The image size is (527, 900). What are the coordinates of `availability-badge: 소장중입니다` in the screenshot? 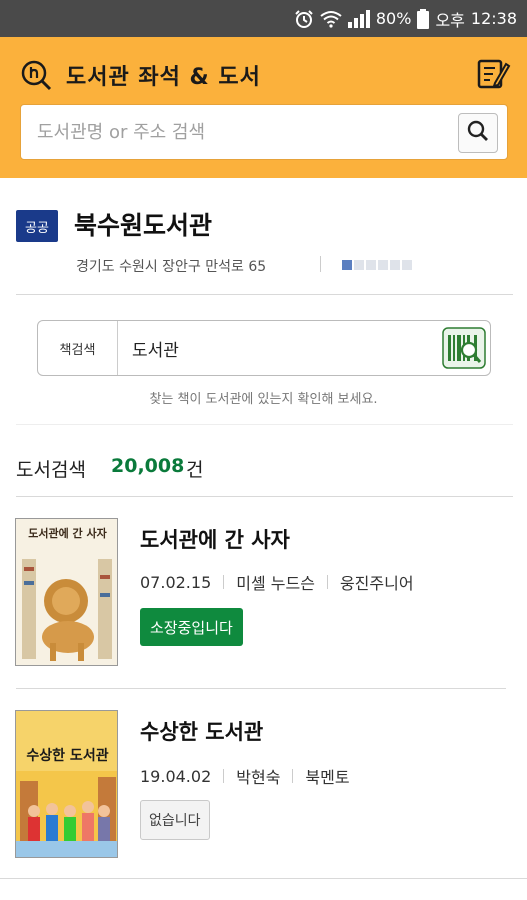 It's located at (191, 627).